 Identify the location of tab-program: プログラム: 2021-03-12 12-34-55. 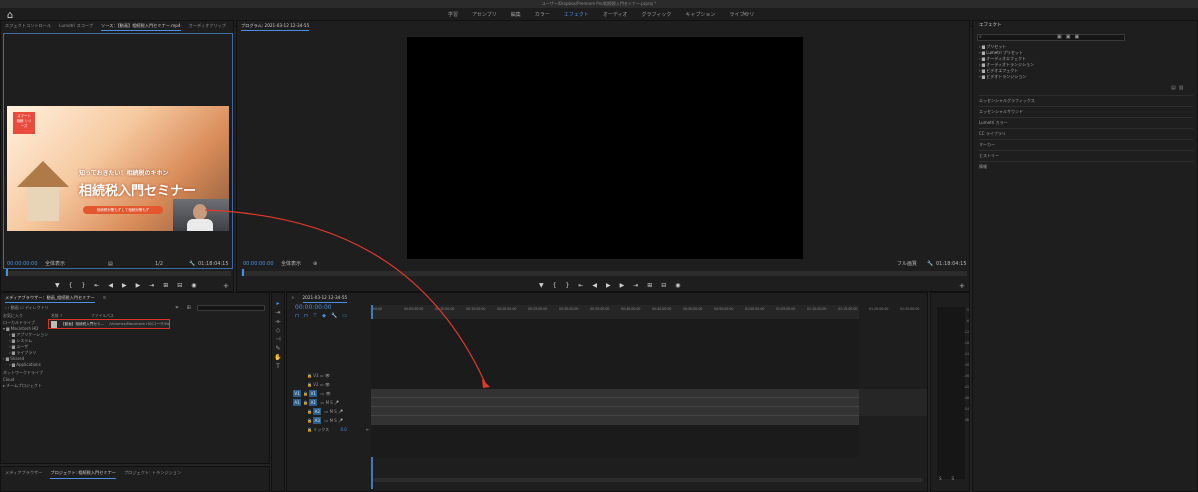
(275, 26).